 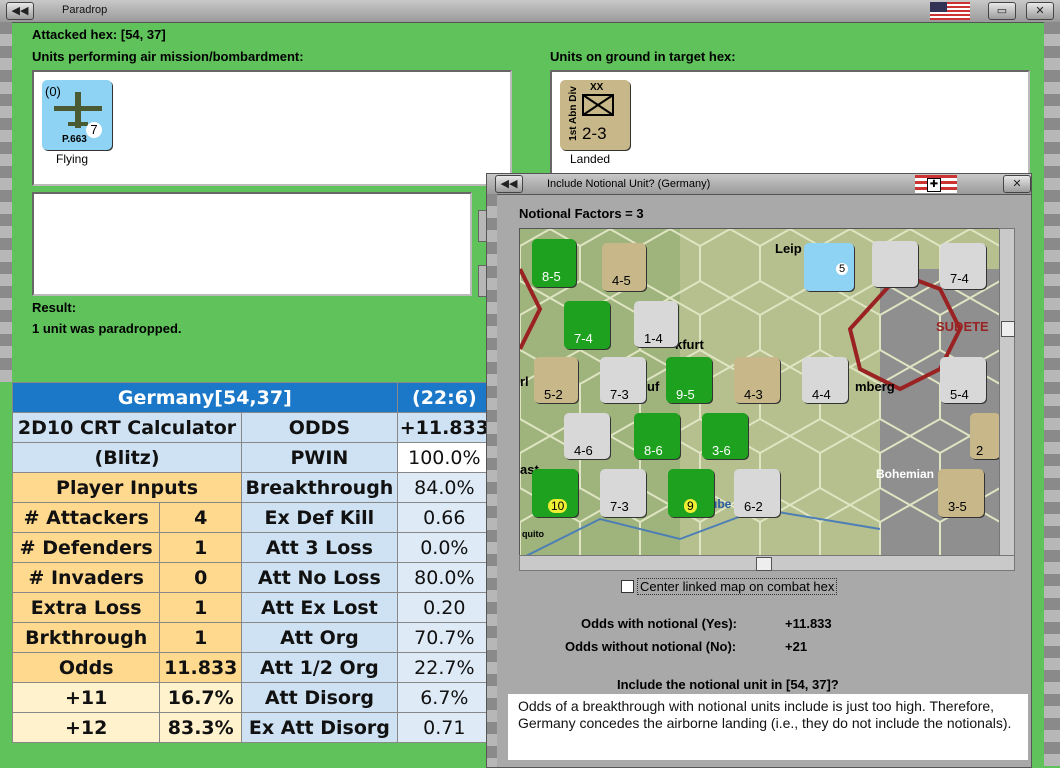 I want to click on collapse-button: ◀◀, so click(x=20, y=11).